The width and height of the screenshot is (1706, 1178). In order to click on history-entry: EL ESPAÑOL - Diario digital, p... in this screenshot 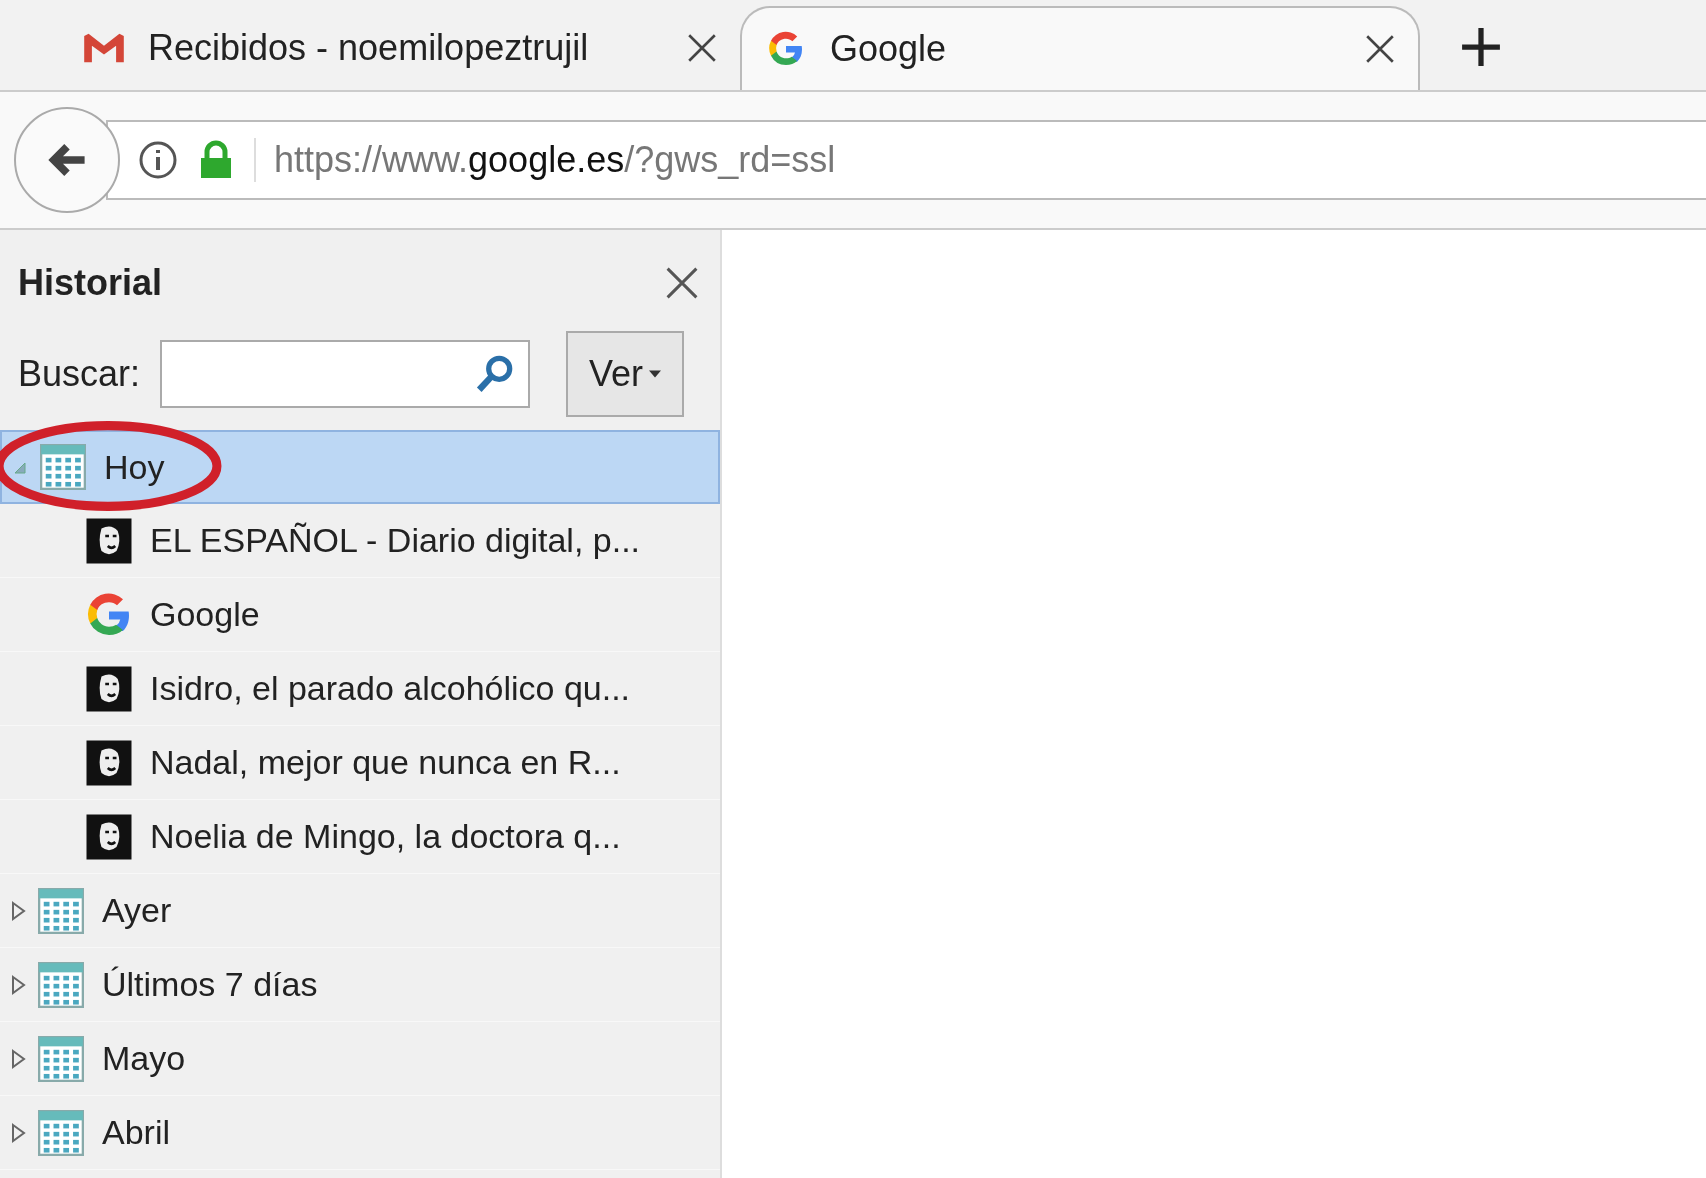, I will do `click(360, 541)`.